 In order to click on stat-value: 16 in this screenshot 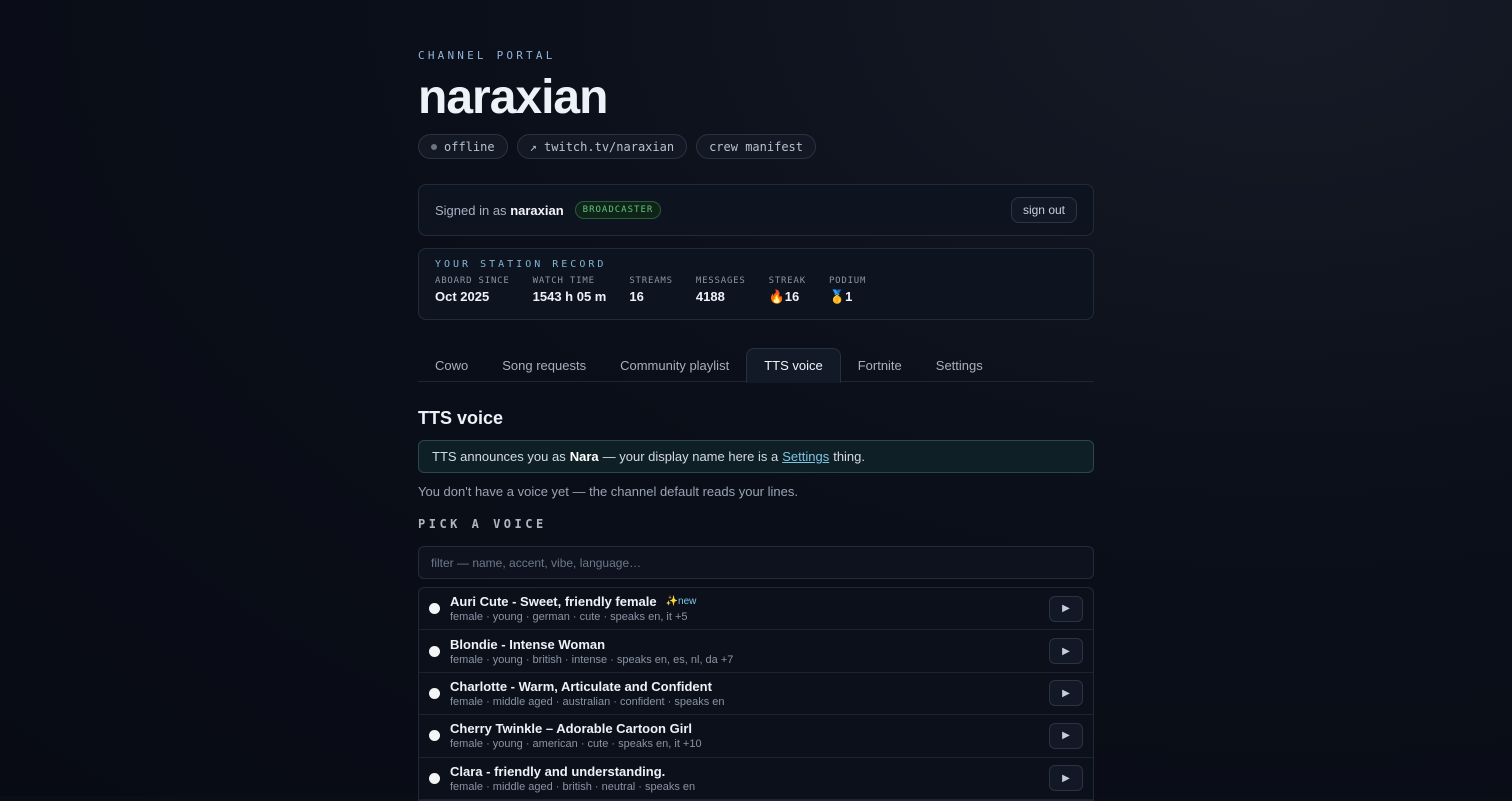, I will do `click(636, 296)`.